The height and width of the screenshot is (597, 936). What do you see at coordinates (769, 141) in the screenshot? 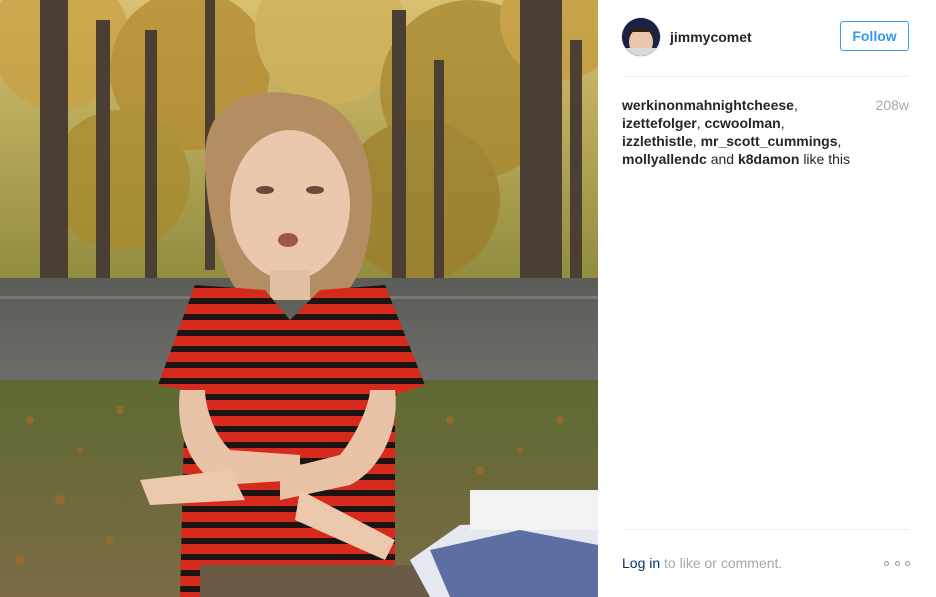
I see `liker-username: mr_scott_cummings` at bounding box center [769, 141].